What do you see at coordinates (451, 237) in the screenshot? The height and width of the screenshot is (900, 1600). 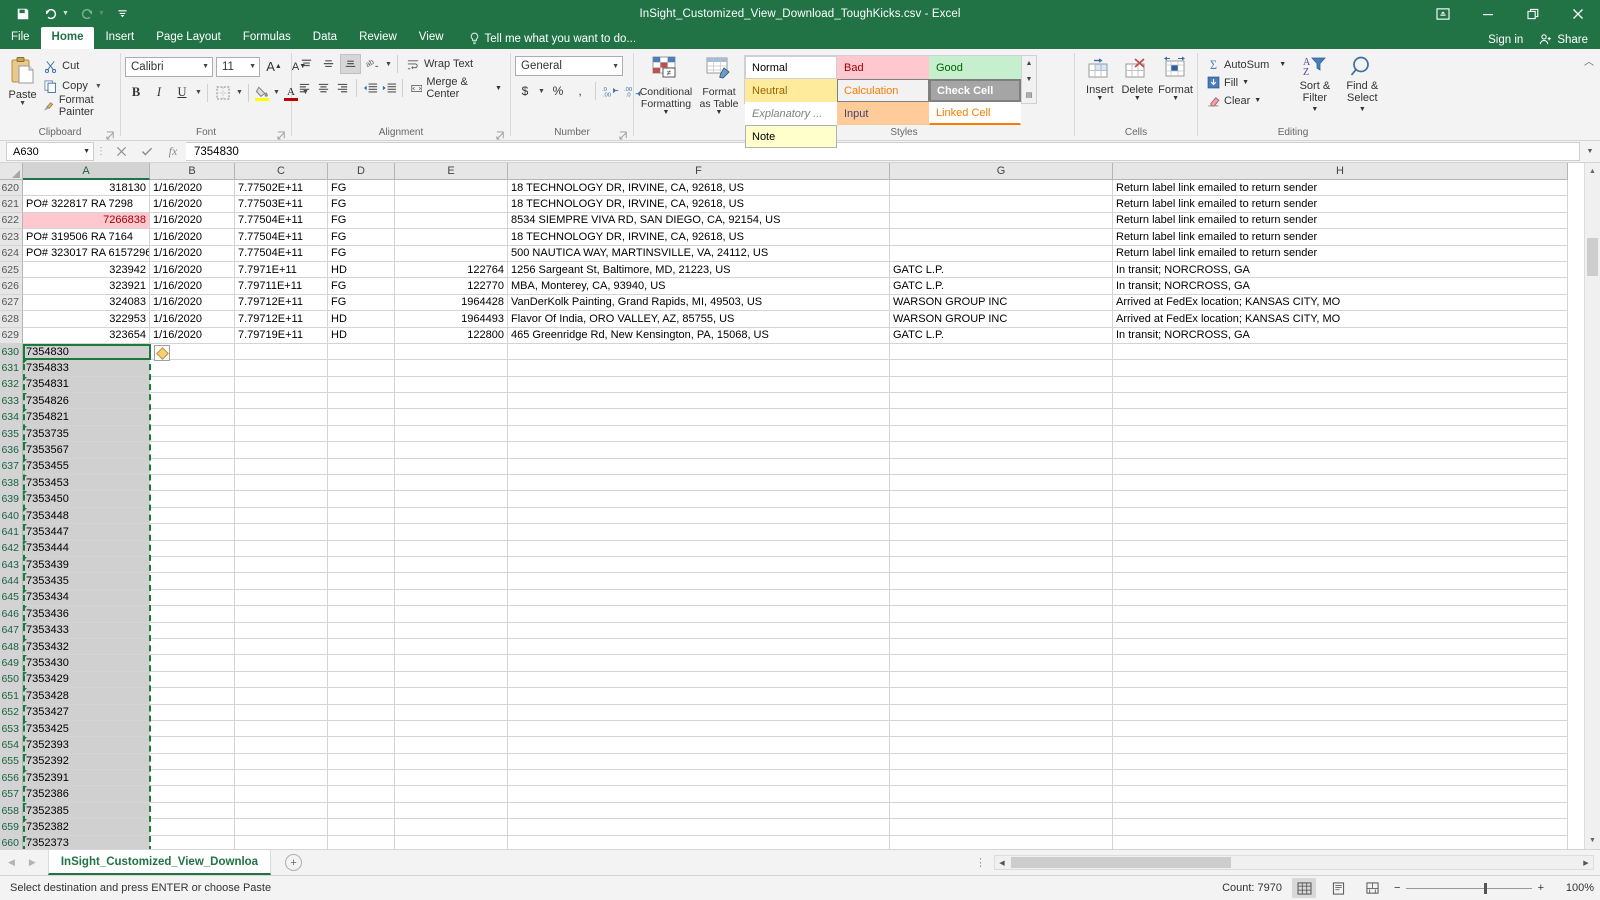 I see `cell-E623` at bounding box center [451, 237].